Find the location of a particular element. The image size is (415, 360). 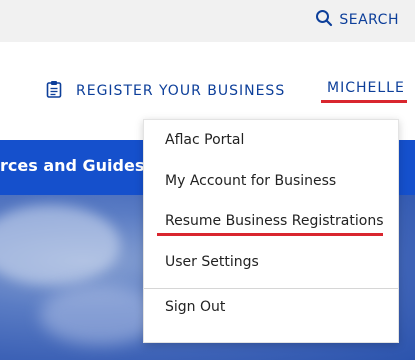

top-bar: SEARCH is located at coordinates (207, 21).